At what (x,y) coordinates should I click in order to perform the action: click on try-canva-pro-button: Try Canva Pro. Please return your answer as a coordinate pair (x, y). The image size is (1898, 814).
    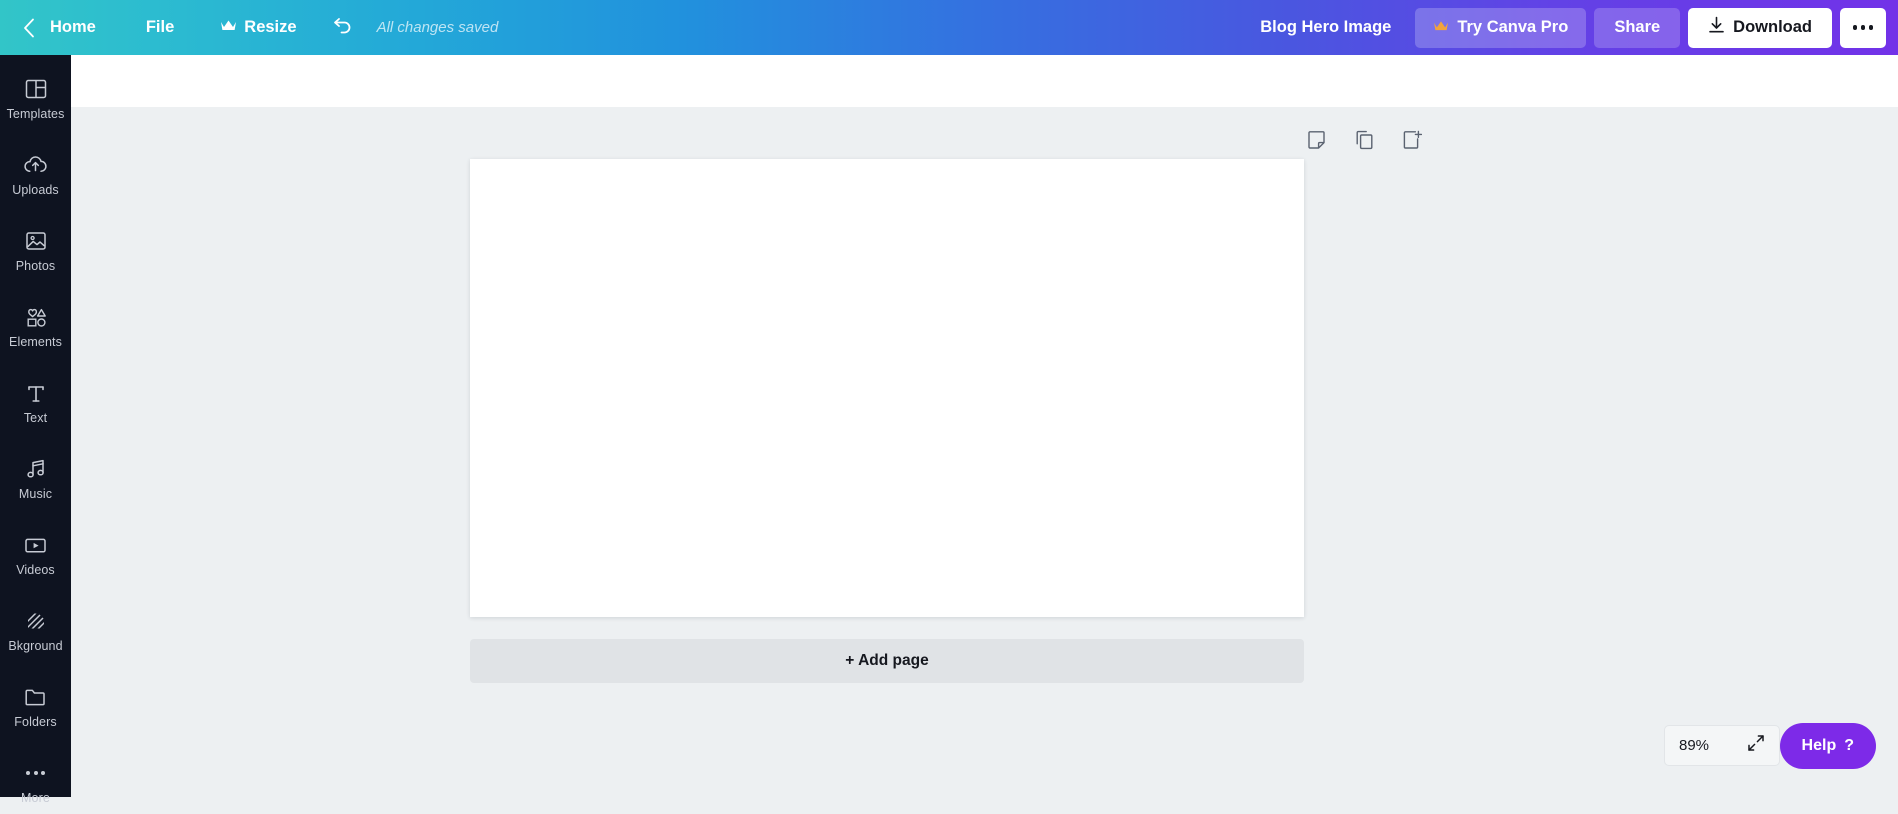
    Looking at the image, I should click on (1500, 28).